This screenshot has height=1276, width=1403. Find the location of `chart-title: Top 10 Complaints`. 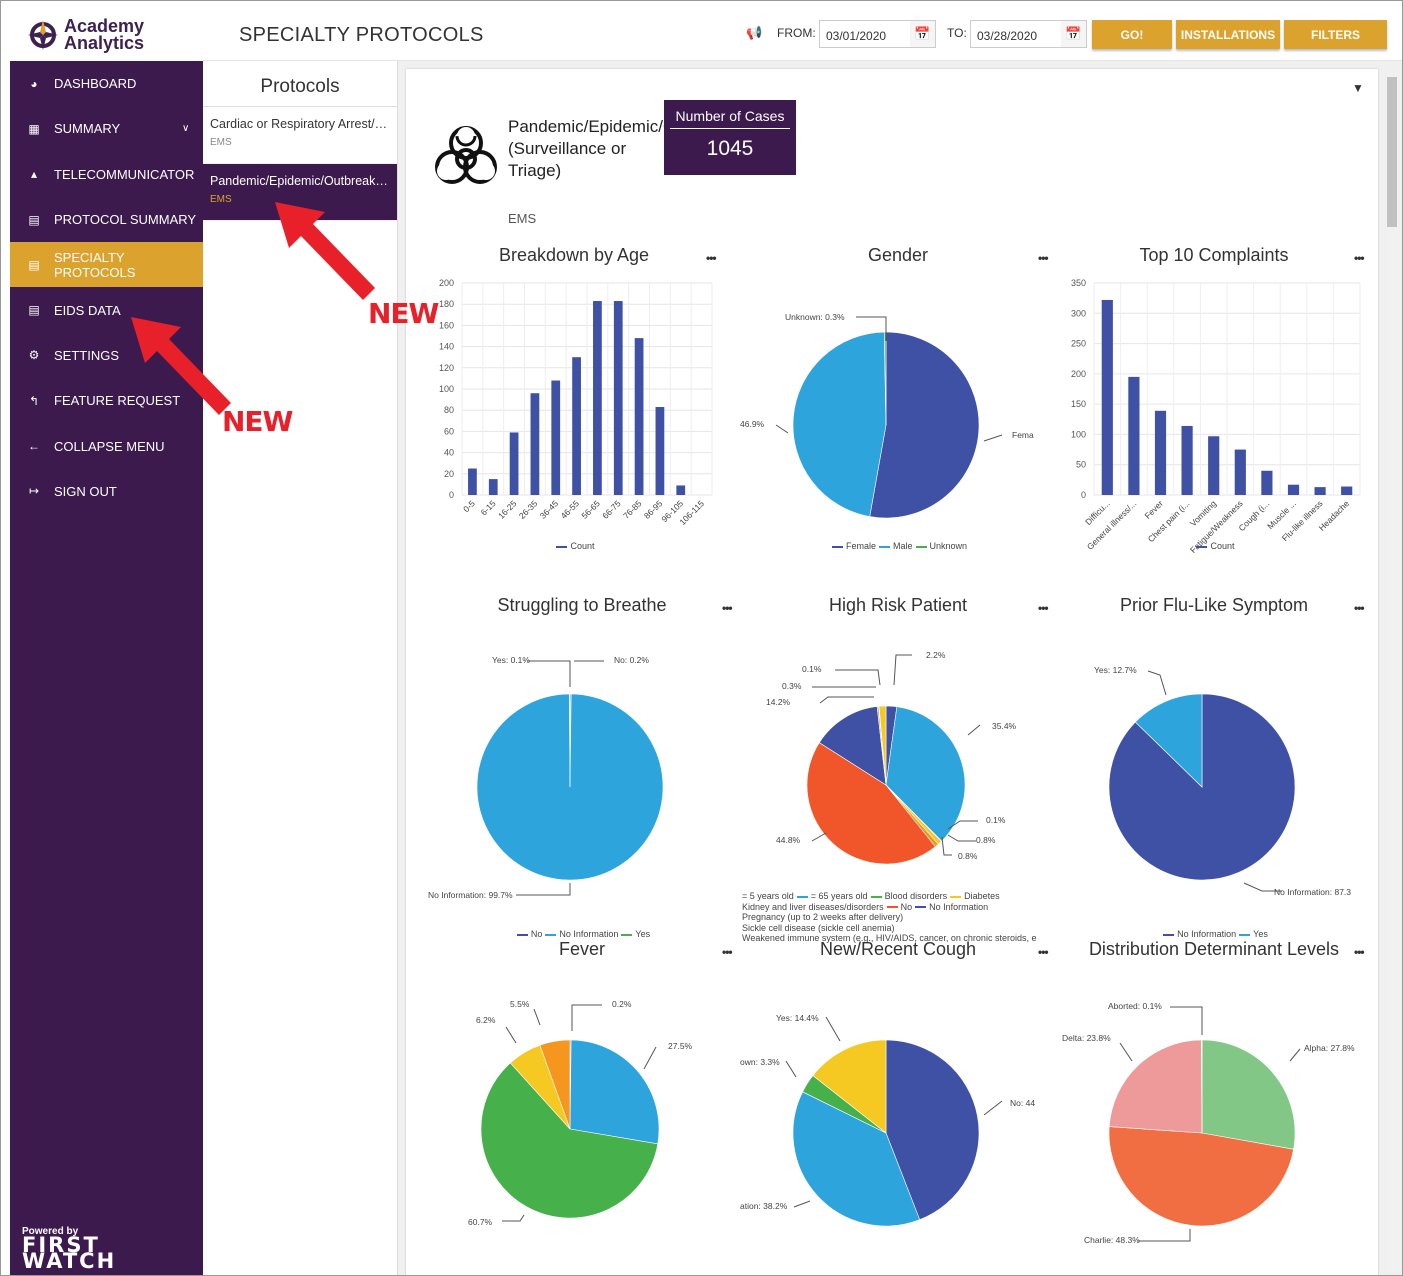

chart-title: Top 10 Complaints is located at coordinates (1214, 255).